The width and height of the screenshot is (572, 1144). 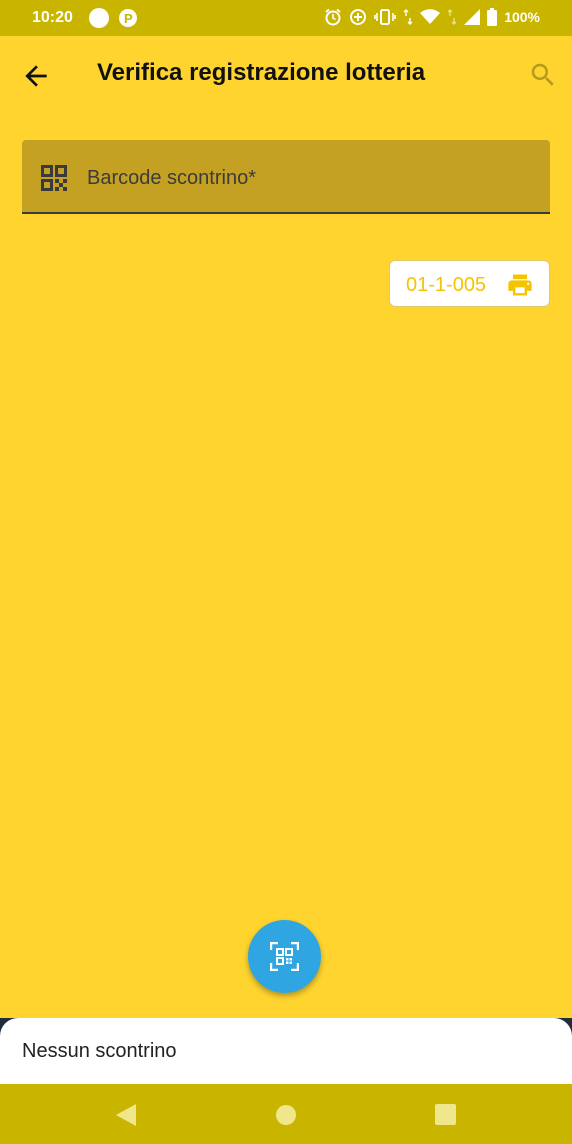 I want to click on wifi-icon, so click(x=430, y=16).